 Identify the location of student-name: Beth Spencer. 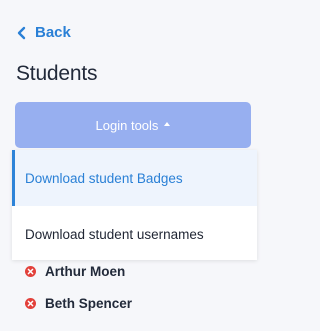
(89, 303).